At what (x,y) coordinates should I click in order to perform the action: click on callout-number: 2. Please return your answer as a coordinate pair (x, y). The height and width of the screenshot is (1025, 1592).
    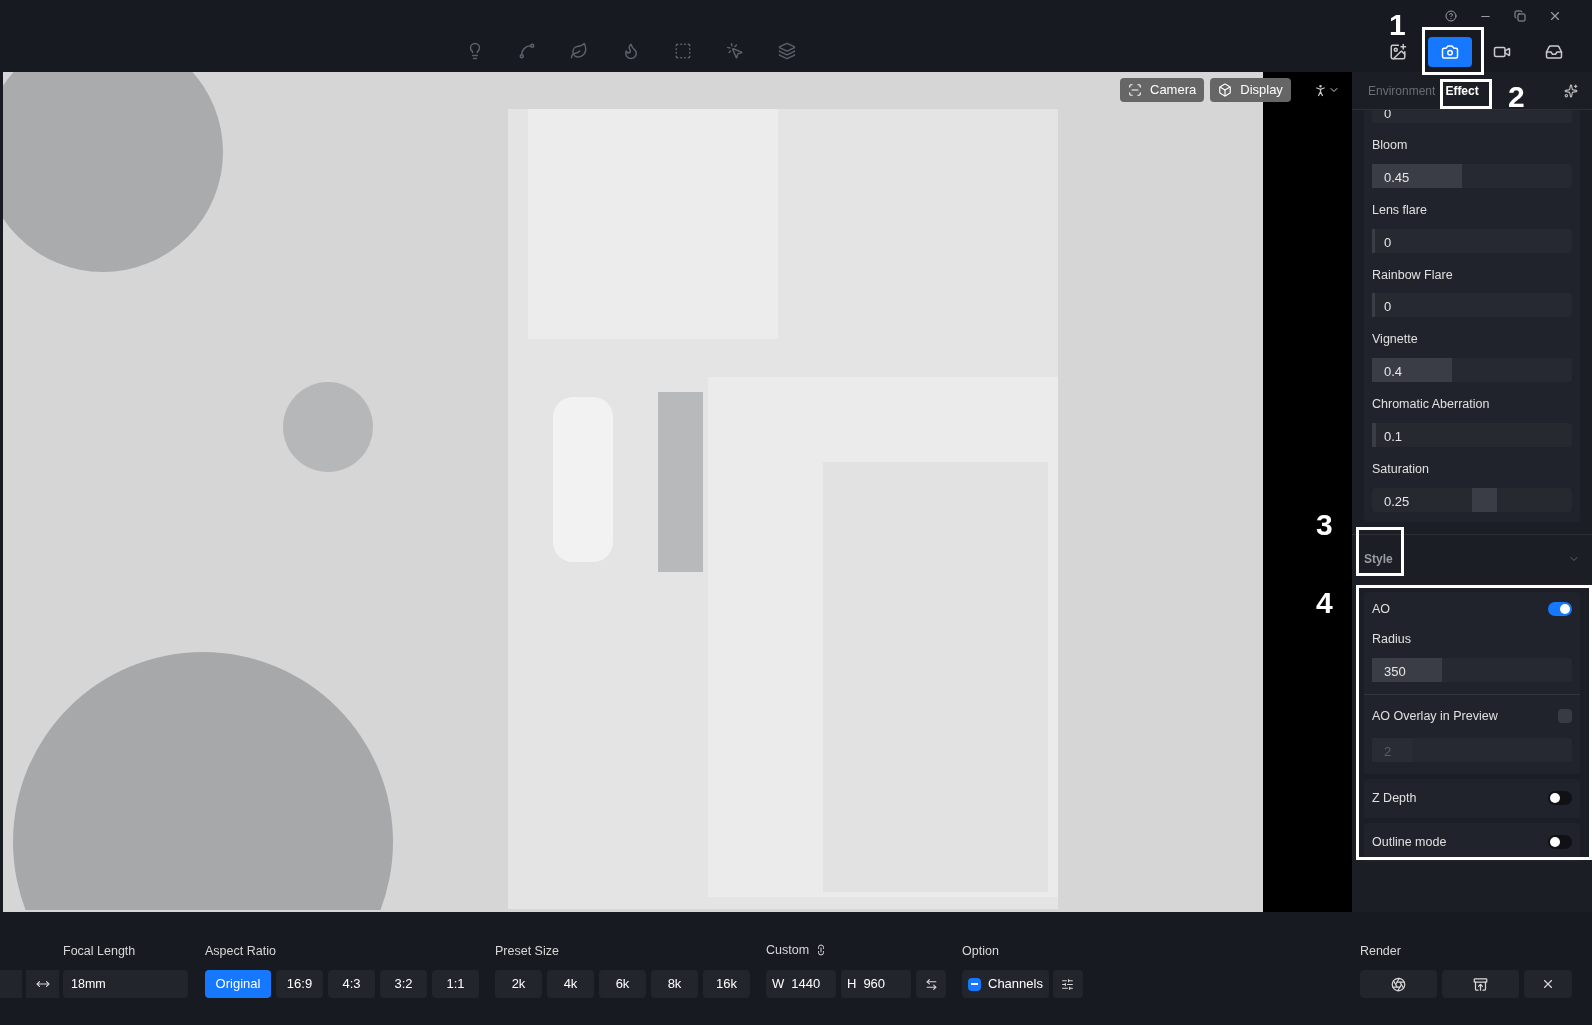
    Looking at the image, I should click on (1516, 97).